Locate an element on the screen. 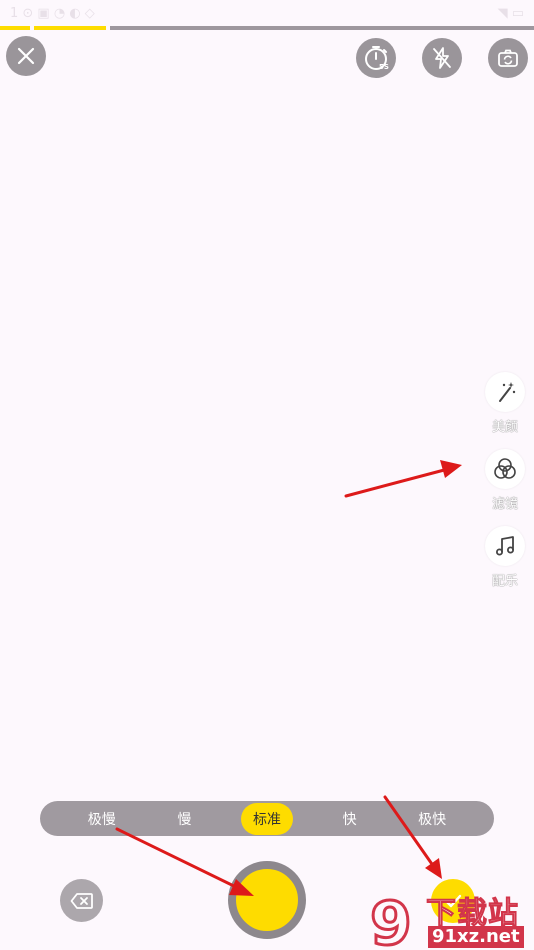 This screenshot has width=534, height=950. speed-selector: 极慢 慢 标准 快 极快 is located at coordinates (267, 818).